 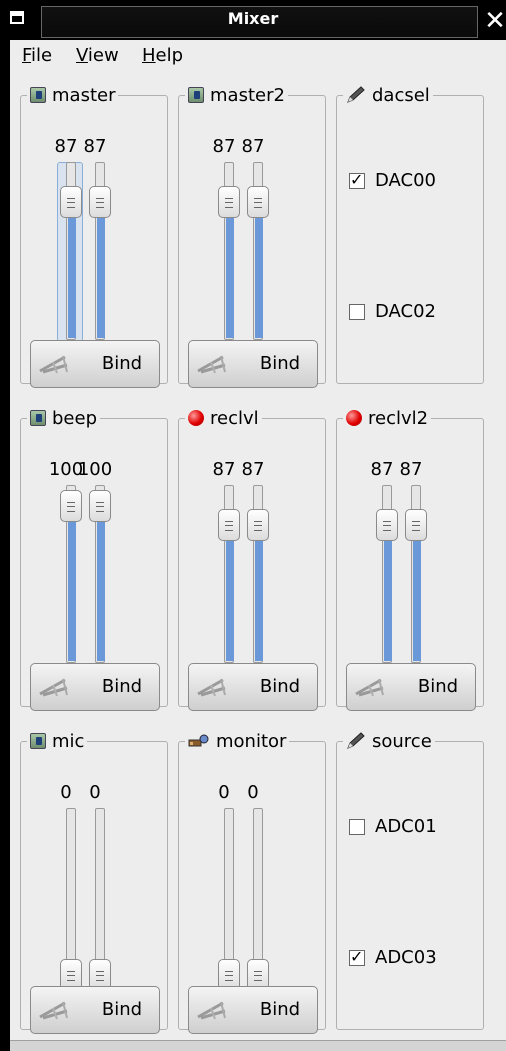 I want to click on channel-name: master2, so click(x=247, y=95).